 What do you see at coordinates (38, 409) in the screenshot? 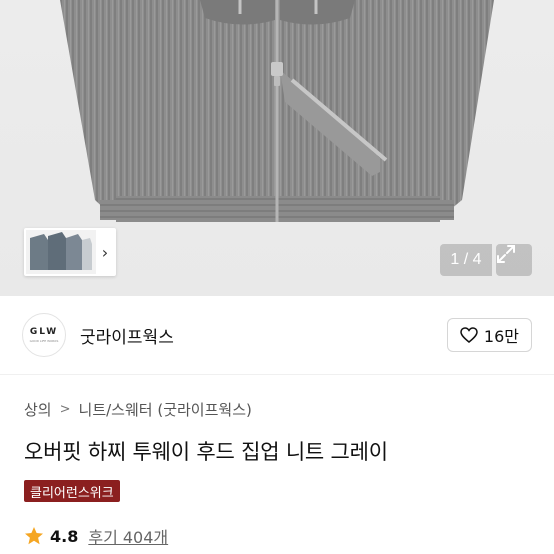
I see `breadcrumb-item-top: 상의` at bounding box center [38, 409].